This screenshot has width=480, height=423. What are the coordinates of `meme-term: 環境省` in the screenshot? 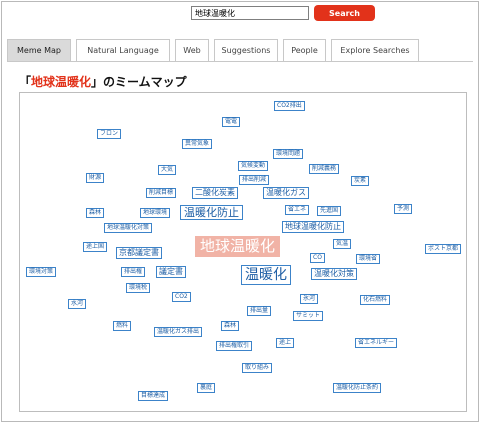 It's located at (368, 259).